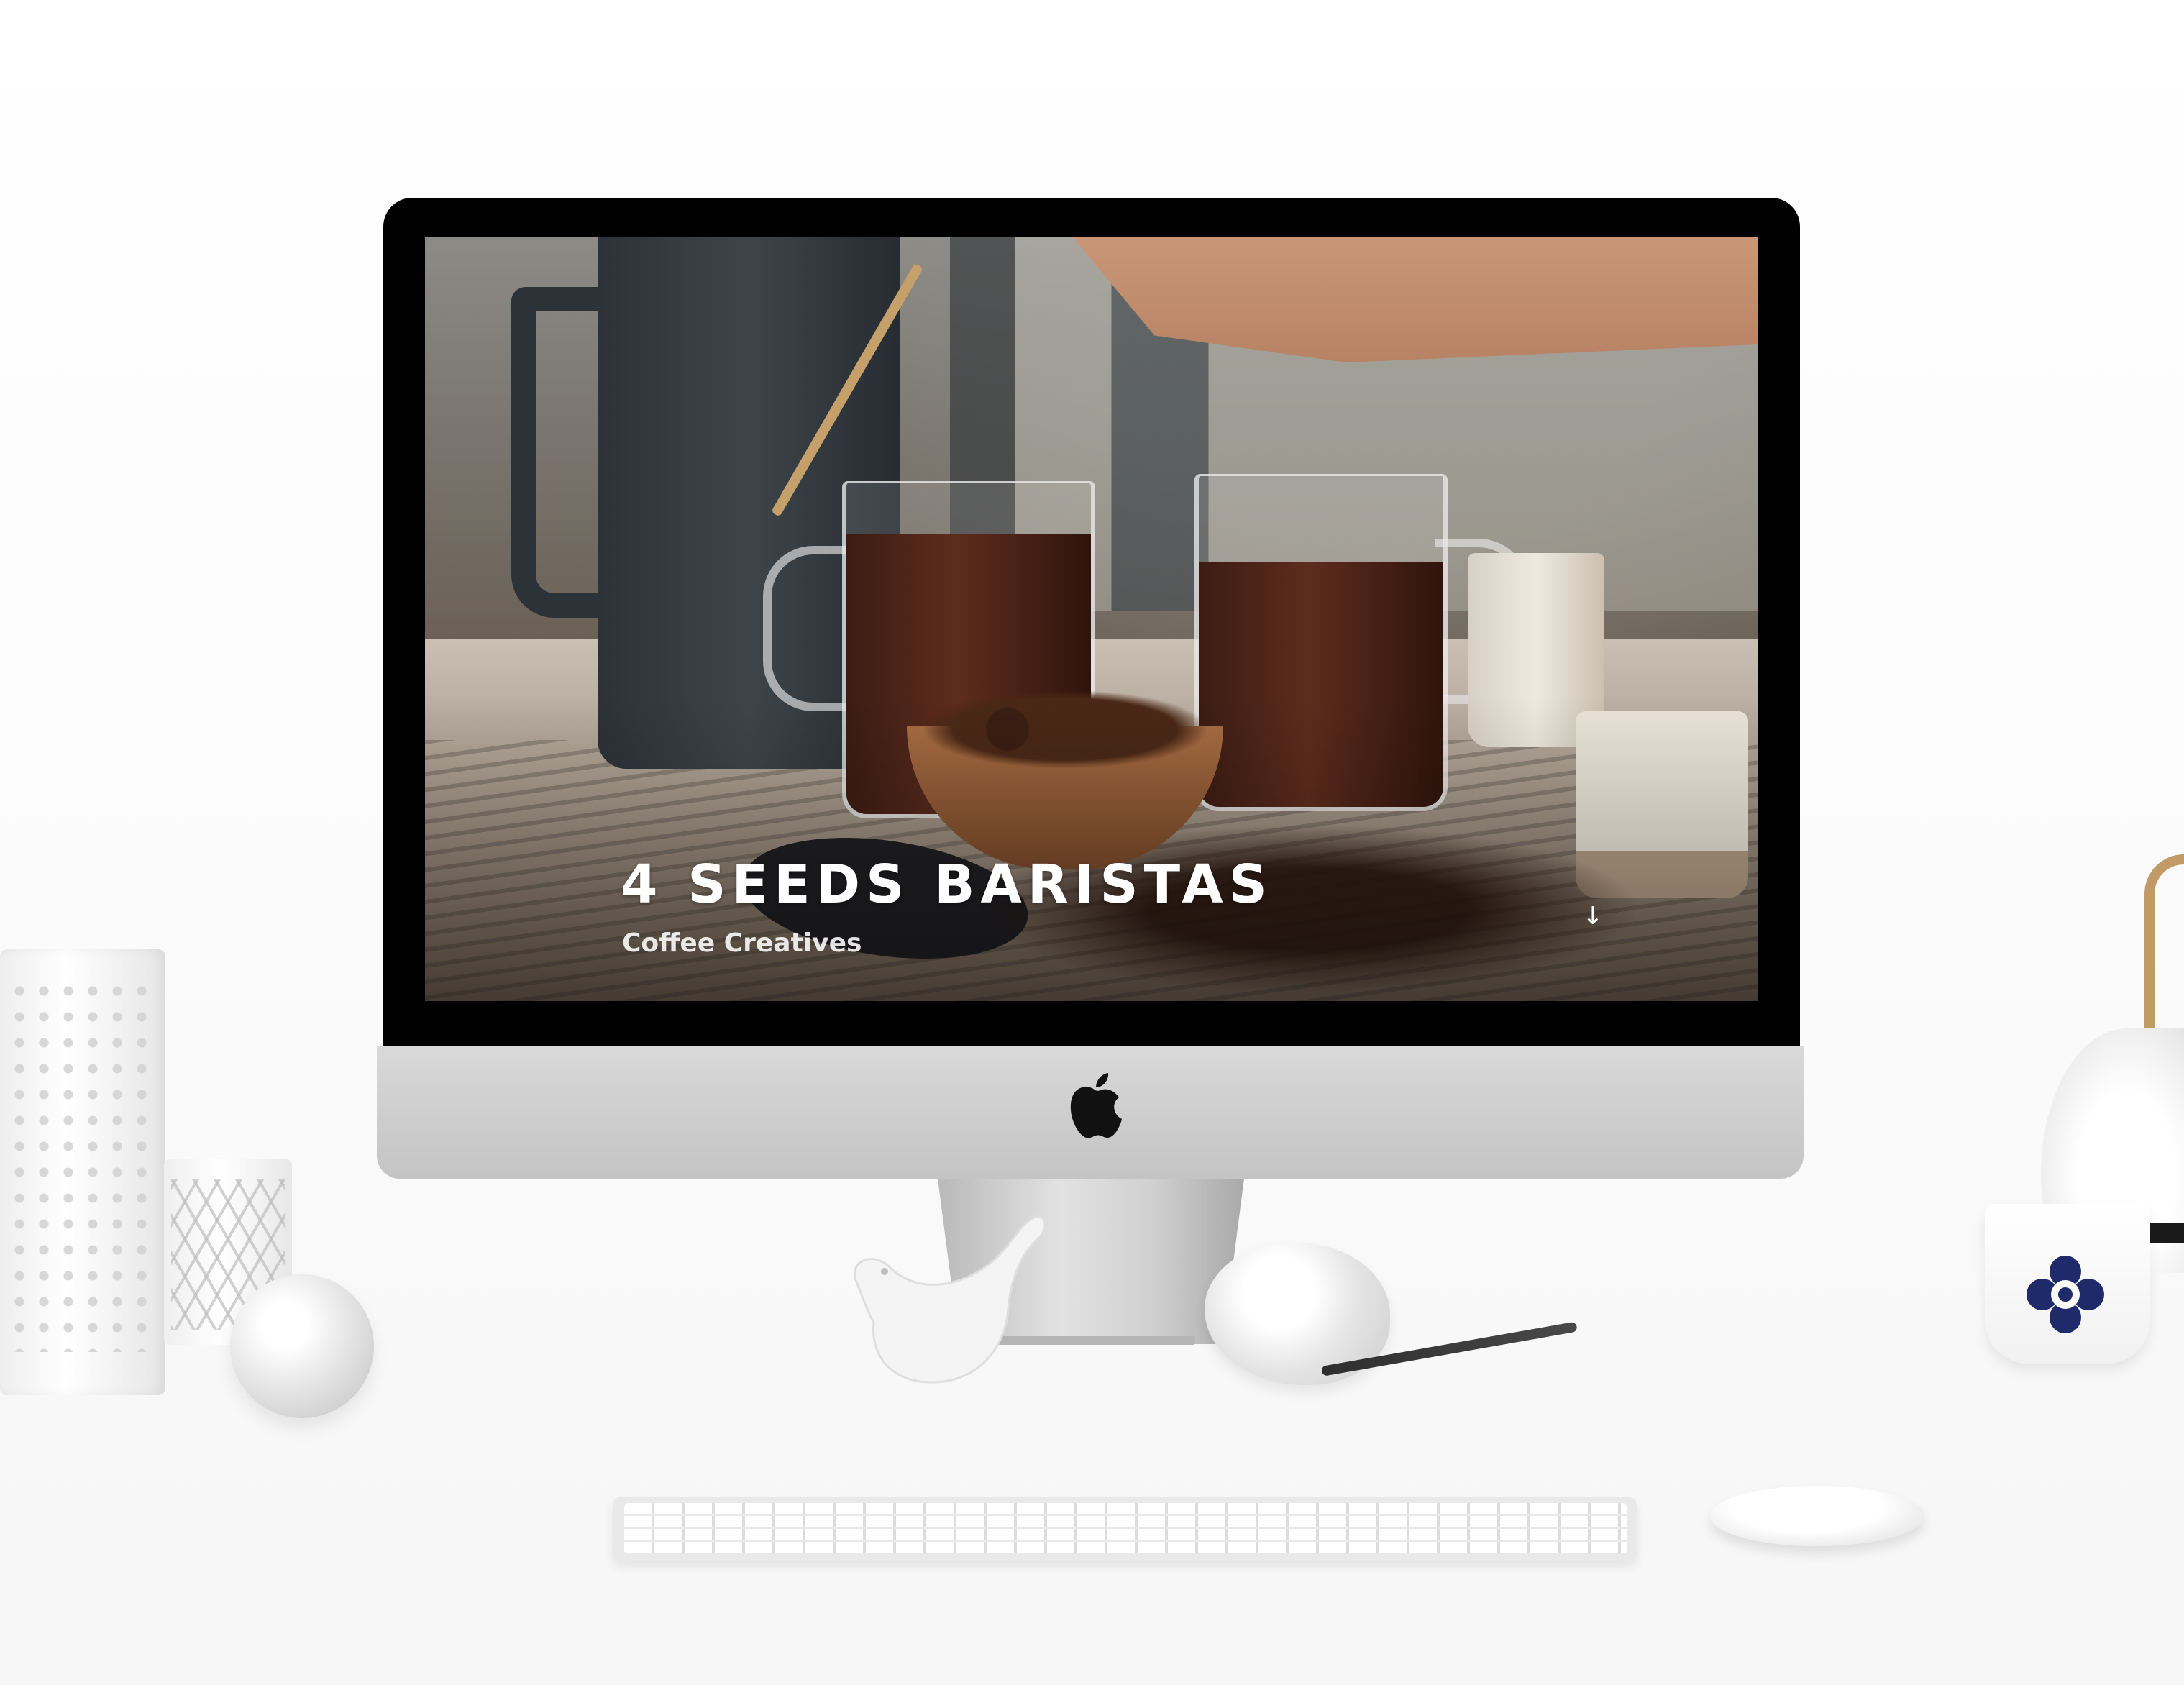 The width and height of the screenshot is (2184, 1685). Describe the element at coordinates (2065, 1294) in the screenshot. I see `flower-icon` at that location.